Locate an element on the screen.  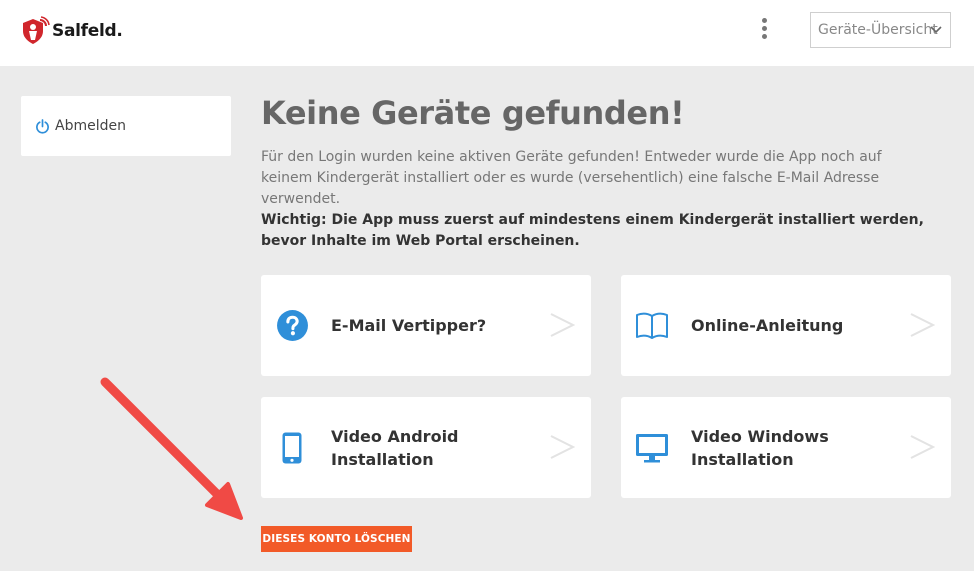
salfeld-logo: Salfeld. is located at coordinates (71, 31).